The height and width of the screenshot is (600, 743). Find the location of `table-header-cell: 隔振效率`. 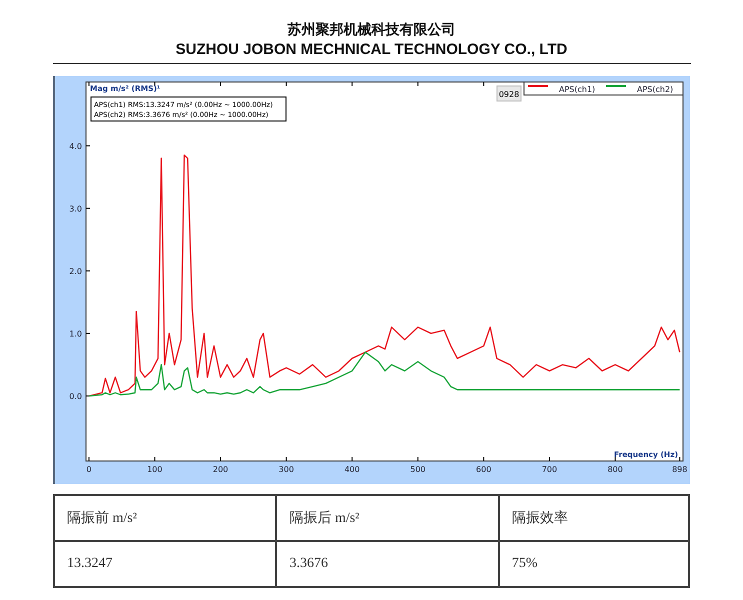

table-header-cell: 隔振效率 is located at coordinates (593, 518).